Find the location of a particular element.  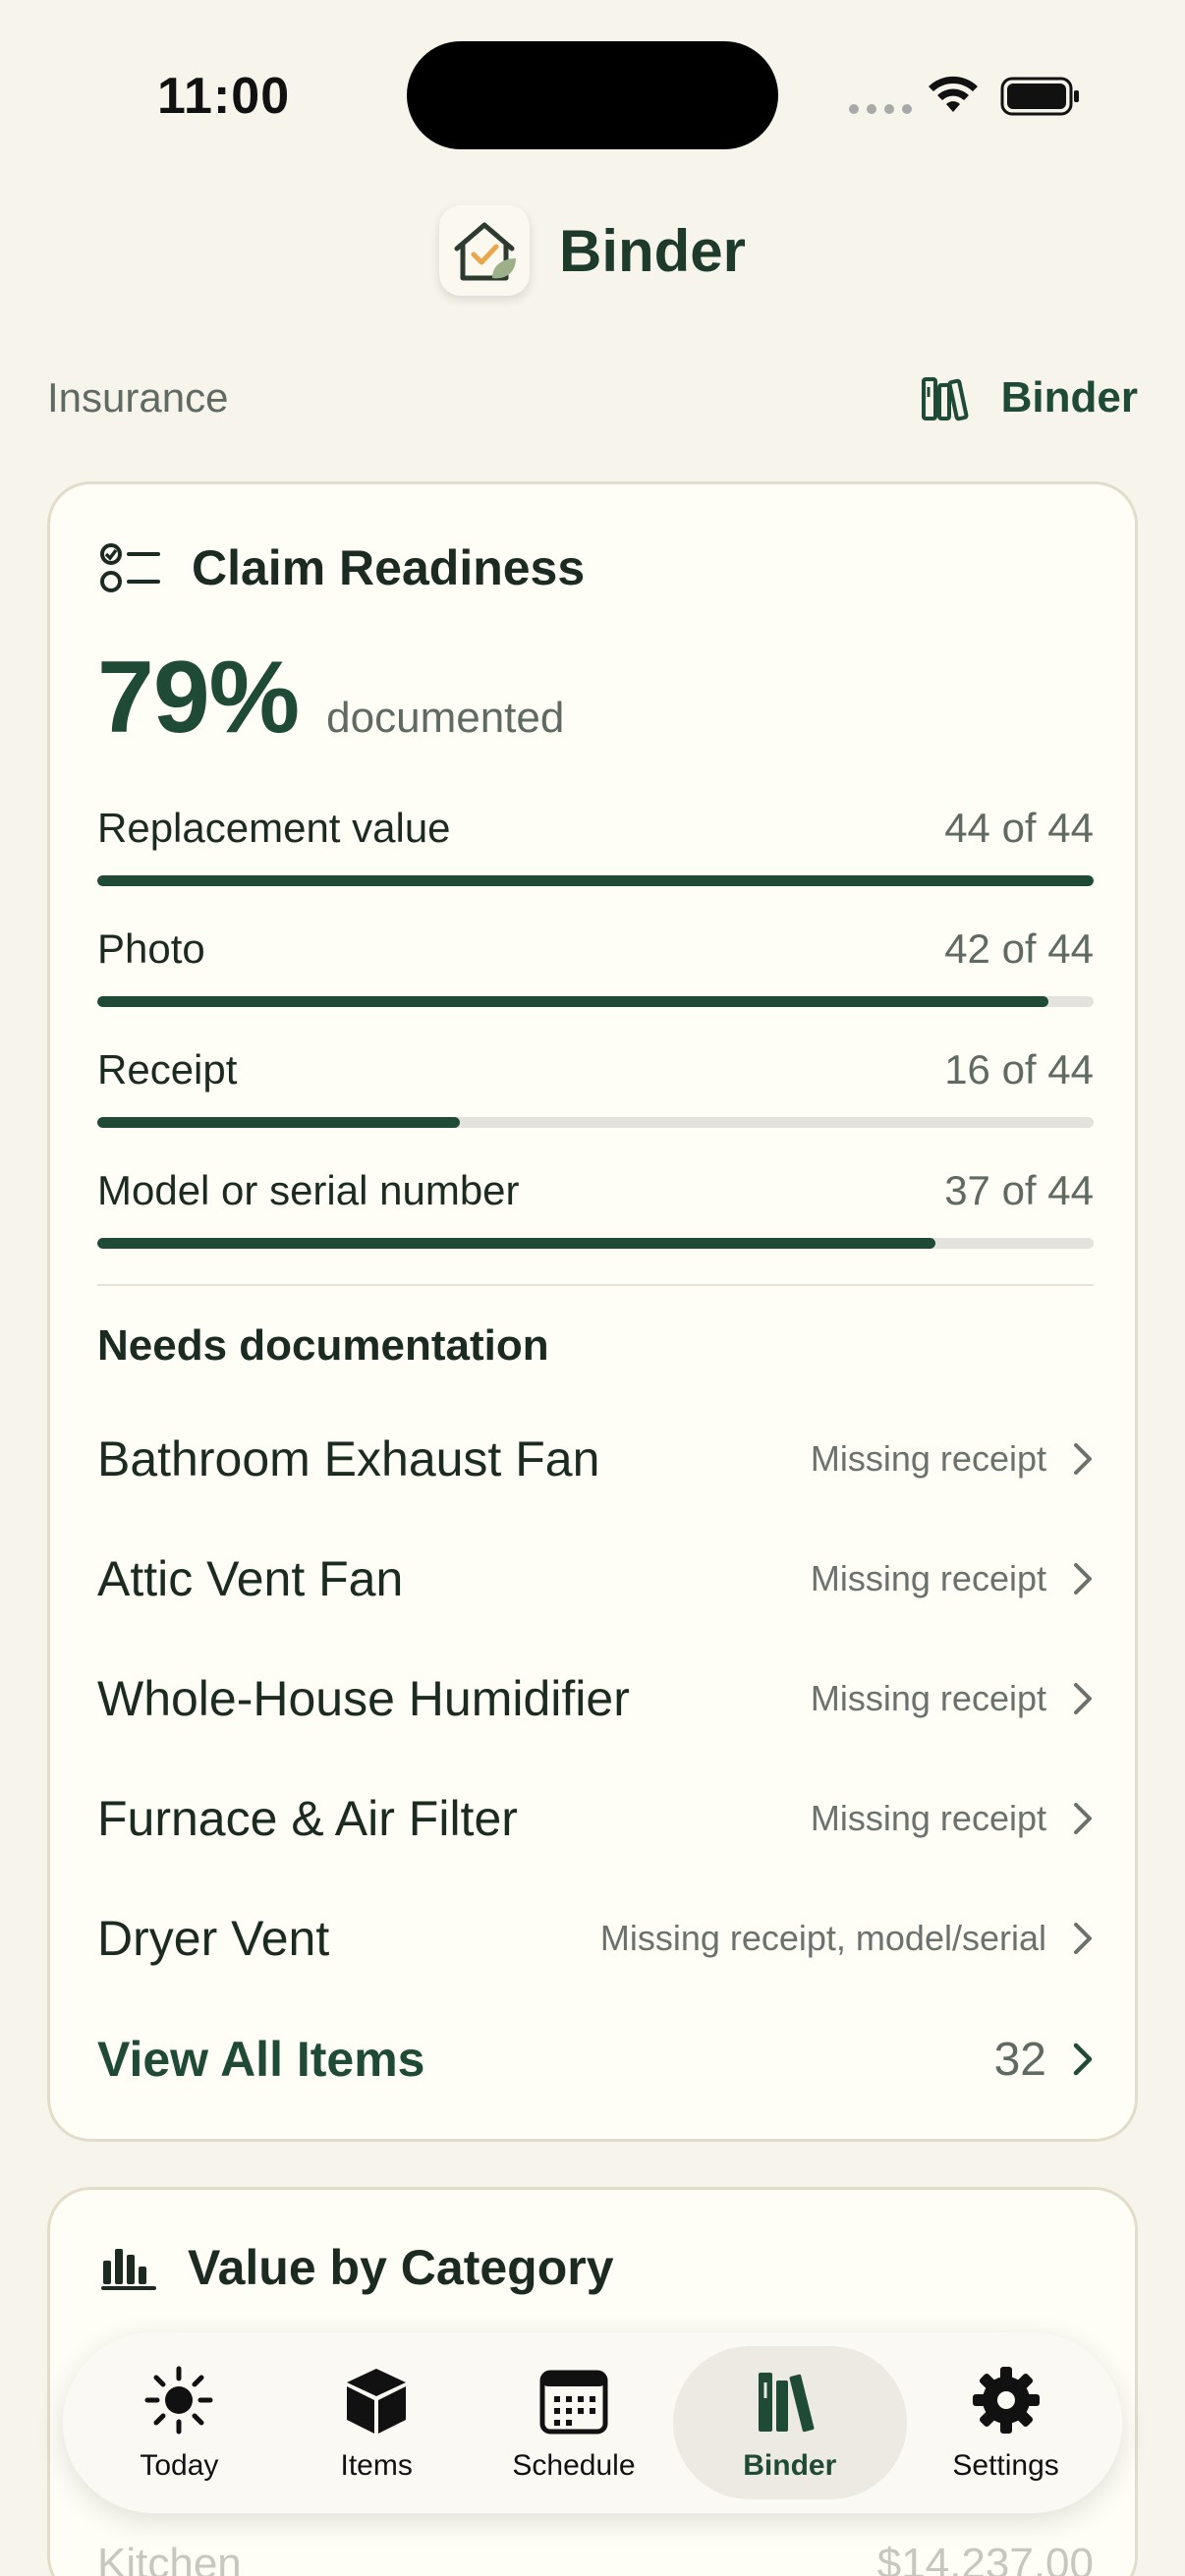

metric-photo: Photo 42 of 44 is located at coordinates (596, 966).